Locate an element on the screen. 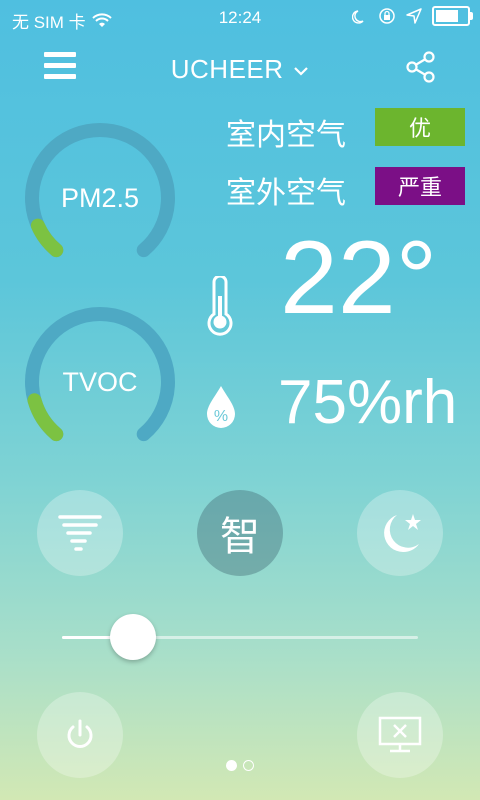 The height and width of the screenshot is (800, 480). status-right is located at coordinates (412, 16).